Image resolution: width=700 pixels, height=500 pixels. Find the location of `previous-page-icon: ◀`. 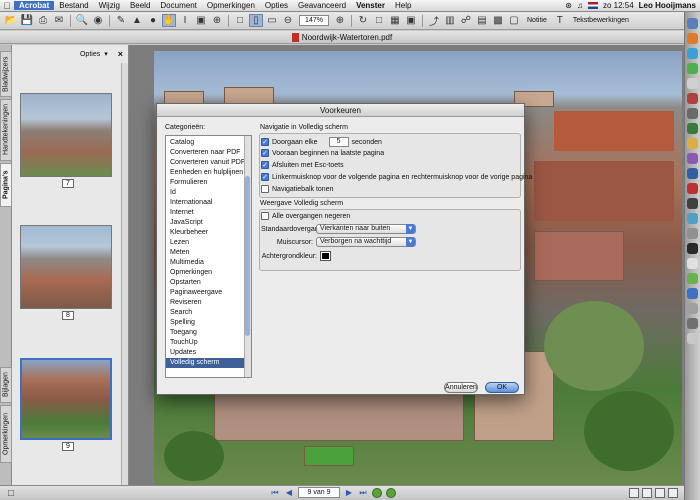

previous-page-icon: ◀ is located at coordinates (289, 492).